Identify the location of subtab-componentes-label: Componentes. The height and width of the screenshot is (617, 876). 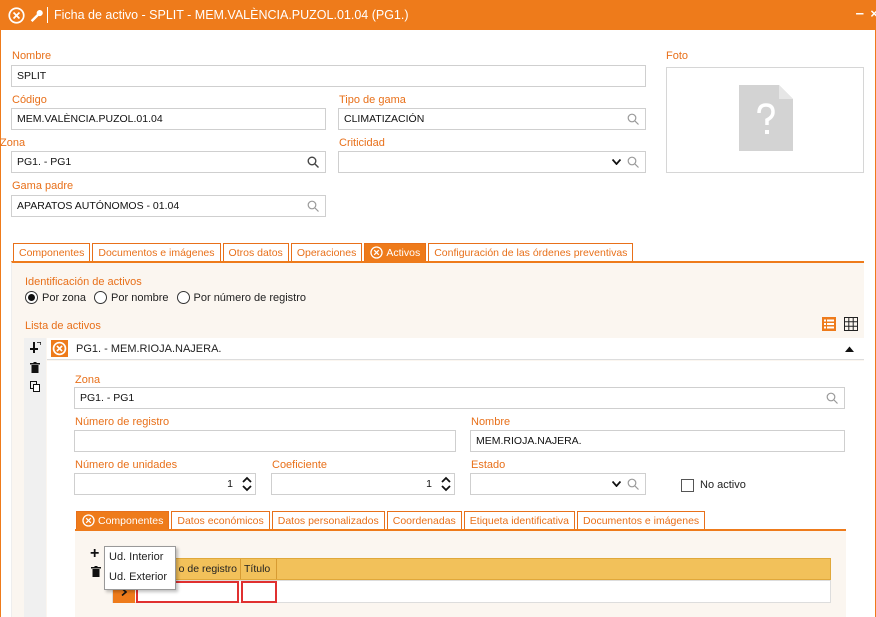
(131, 520).